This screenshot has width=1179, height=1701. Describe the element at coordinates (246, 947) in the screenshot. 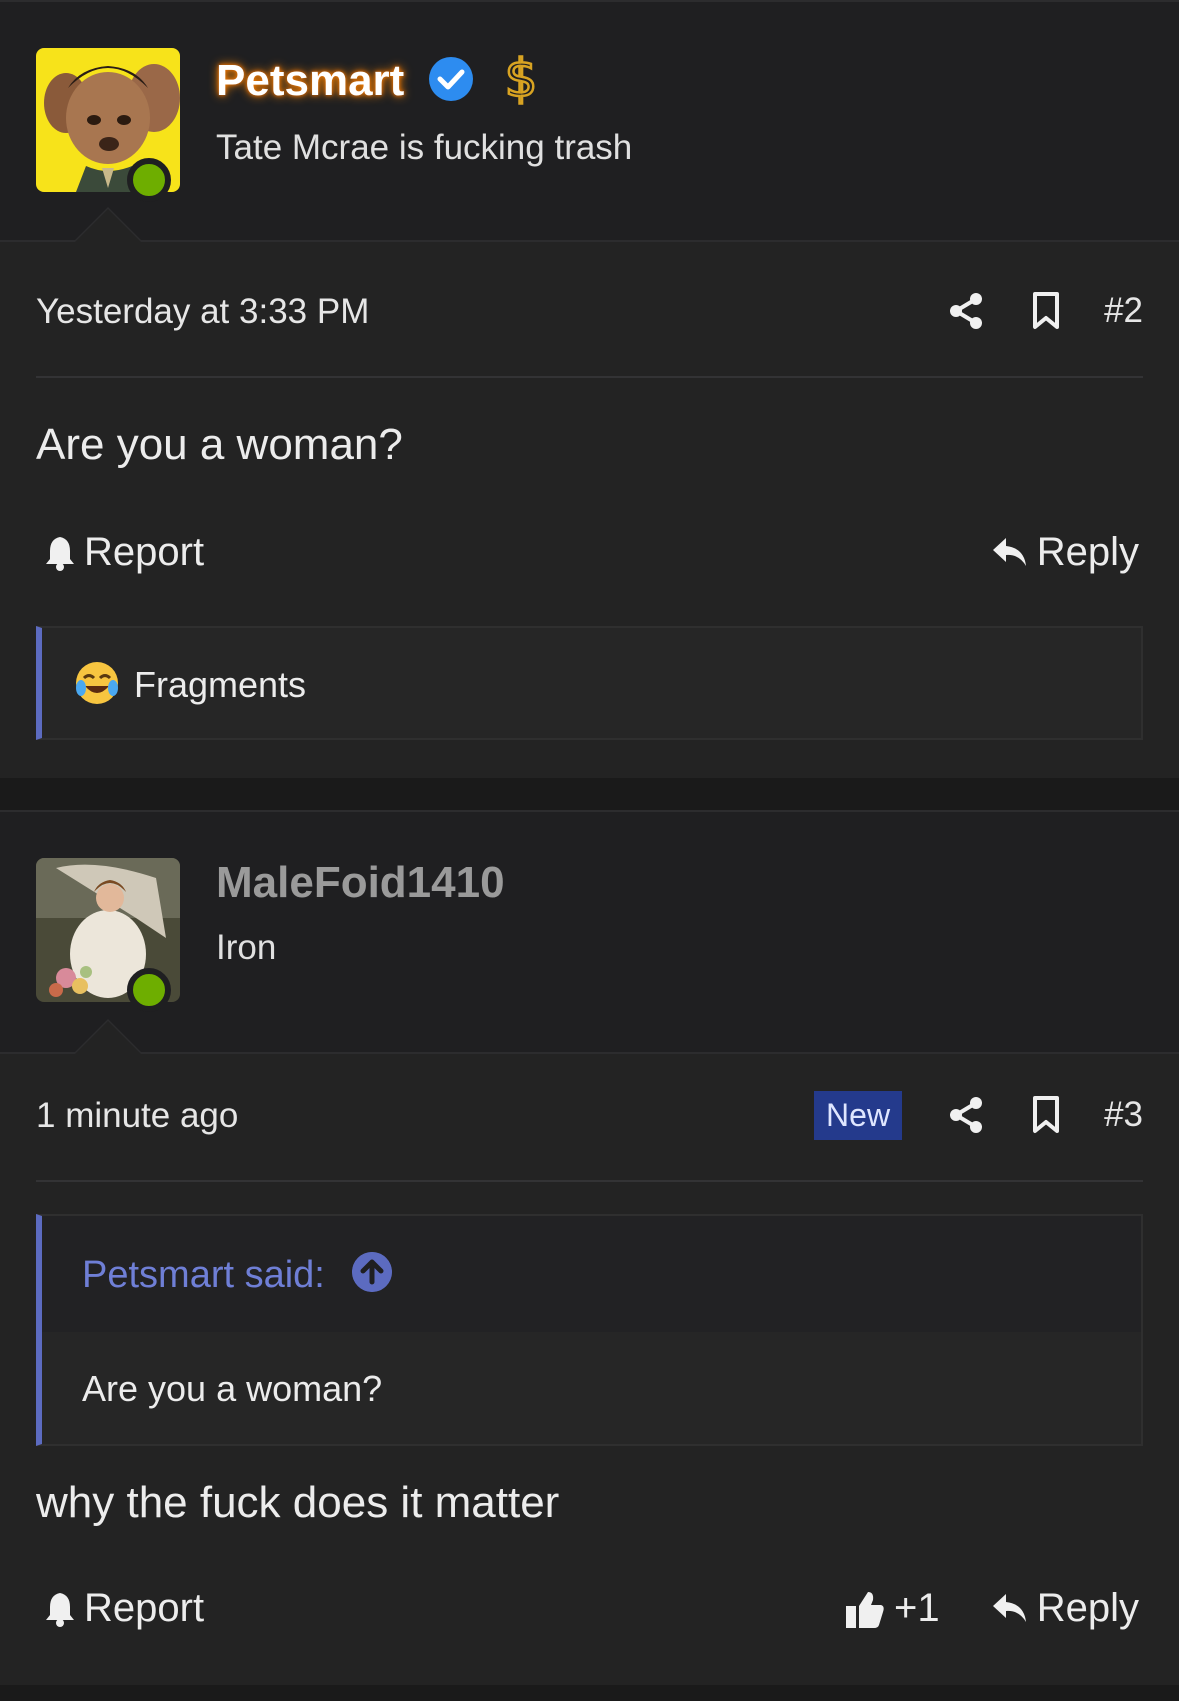

I see `user-title: Iron` at that location.